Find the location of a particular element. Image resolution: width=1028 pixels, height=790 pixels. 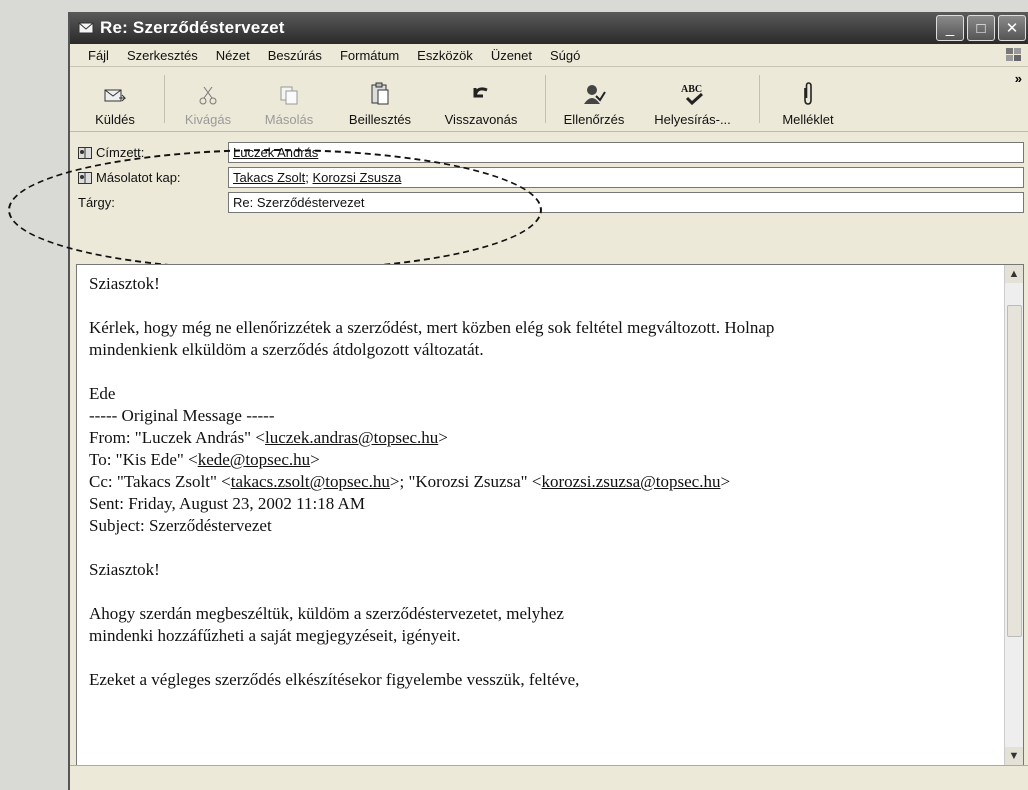

attach-button: Melléklet is located at coordinates (808, 99).